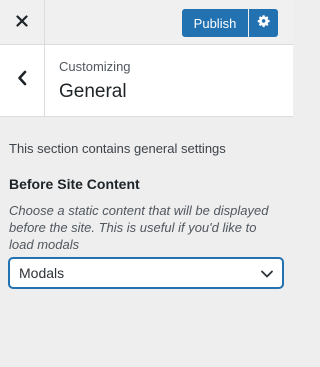 The width and height of the screenshot is (320, 367). I want to click on publish-settings-button, so click(263, 23).